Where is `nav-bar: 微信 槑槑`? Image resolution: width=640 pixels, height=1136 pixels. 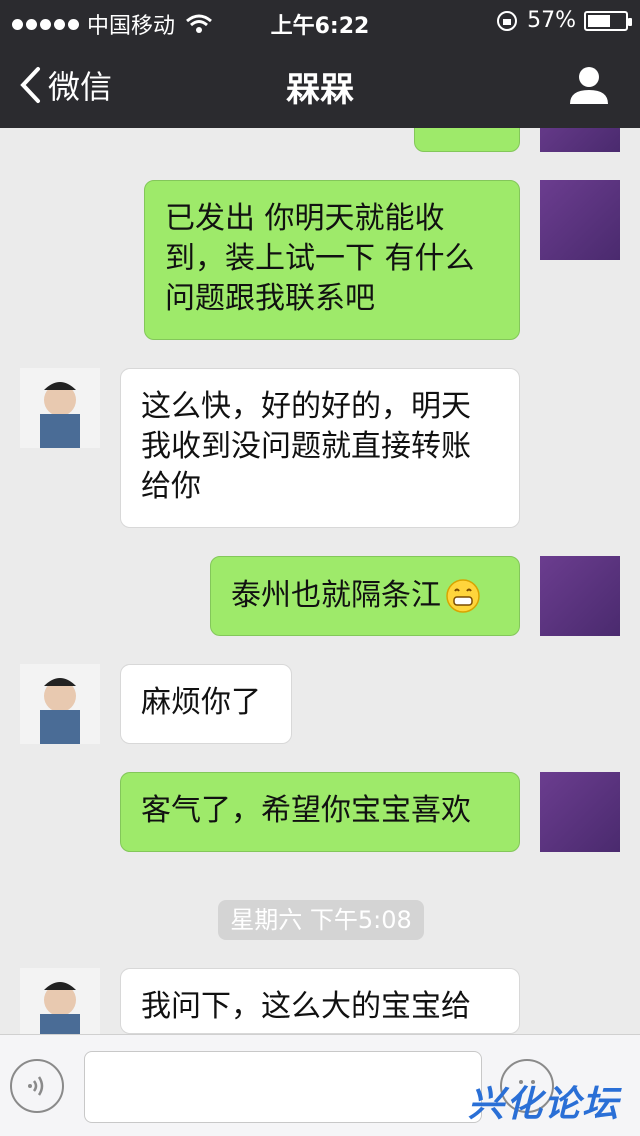
nav-bar: 微信 槑槑 is located at coordinates (320, 84).